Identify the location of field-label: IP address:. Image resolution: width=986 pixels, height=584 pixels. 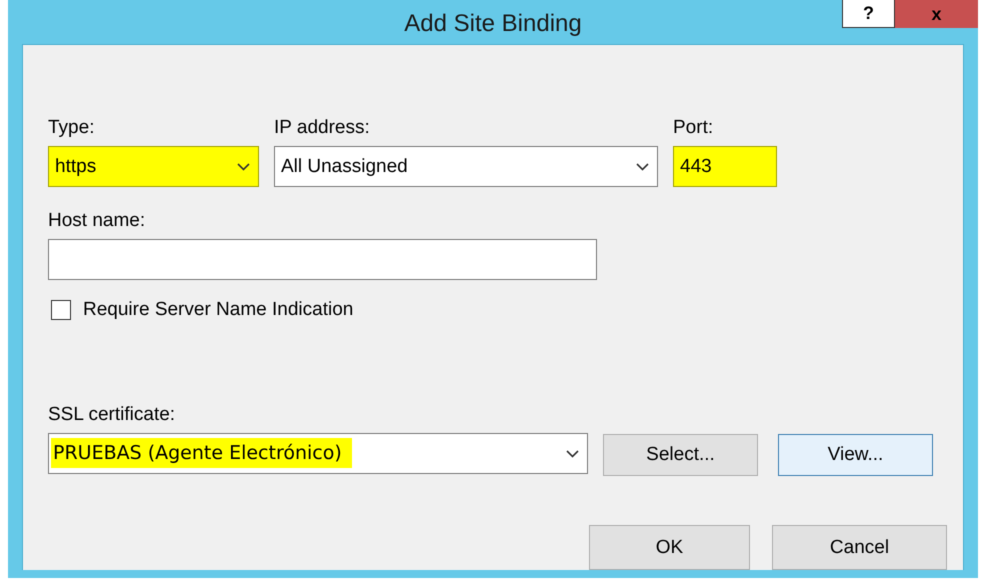
(322, 128).